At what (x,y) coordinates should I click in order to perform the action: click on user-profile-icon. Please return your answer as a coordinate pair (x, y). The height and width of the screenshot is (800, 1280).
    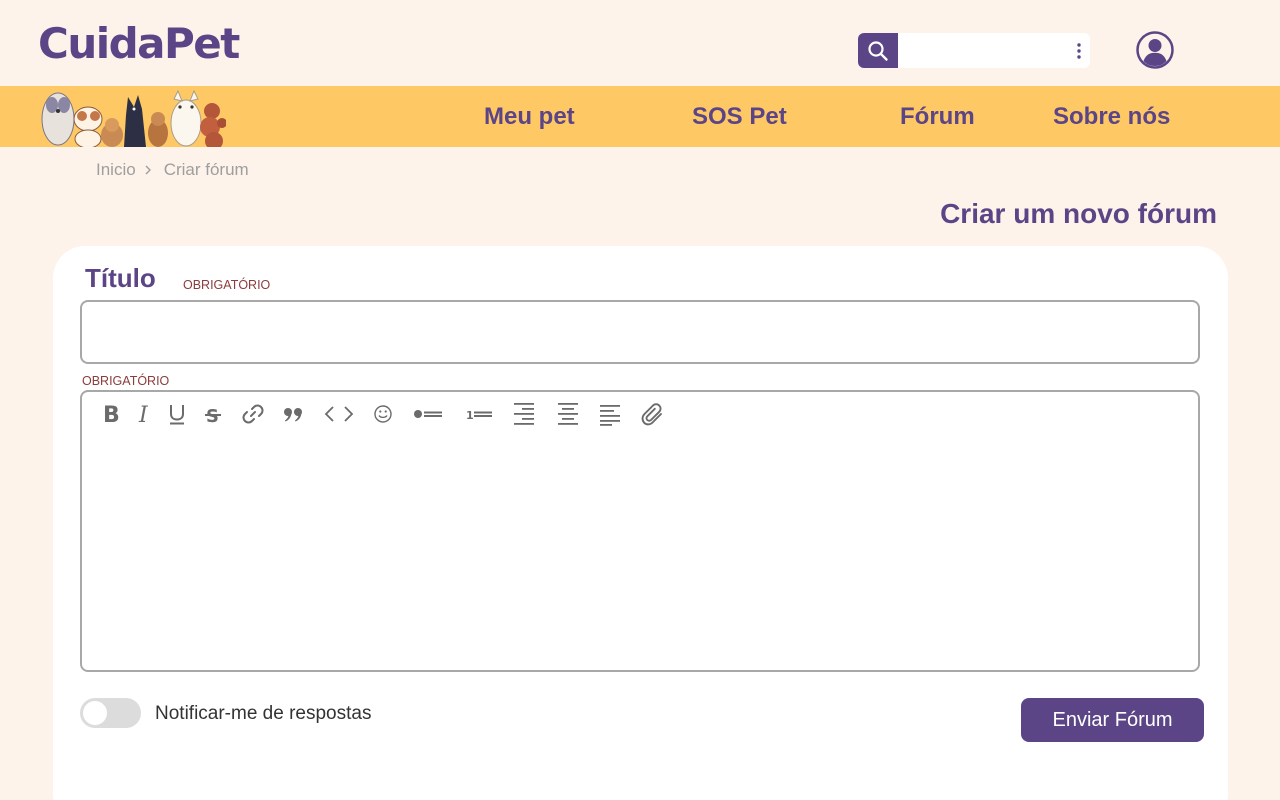
    Looking at the image, I should click on (1155, 50).